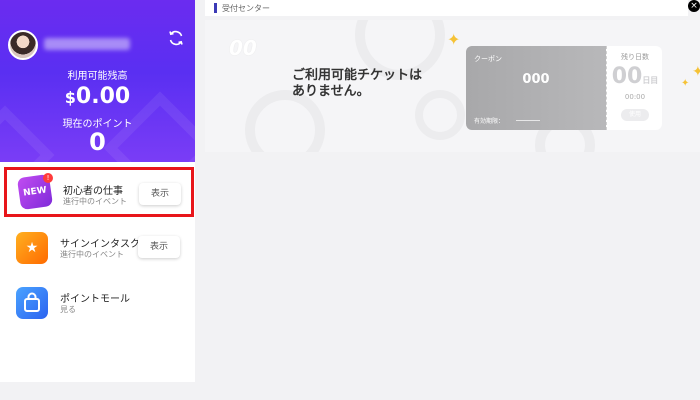  Describe the element at coordinates (528, 120) in the screenshot. I see `coupon-expiry-placeholder` at that location.